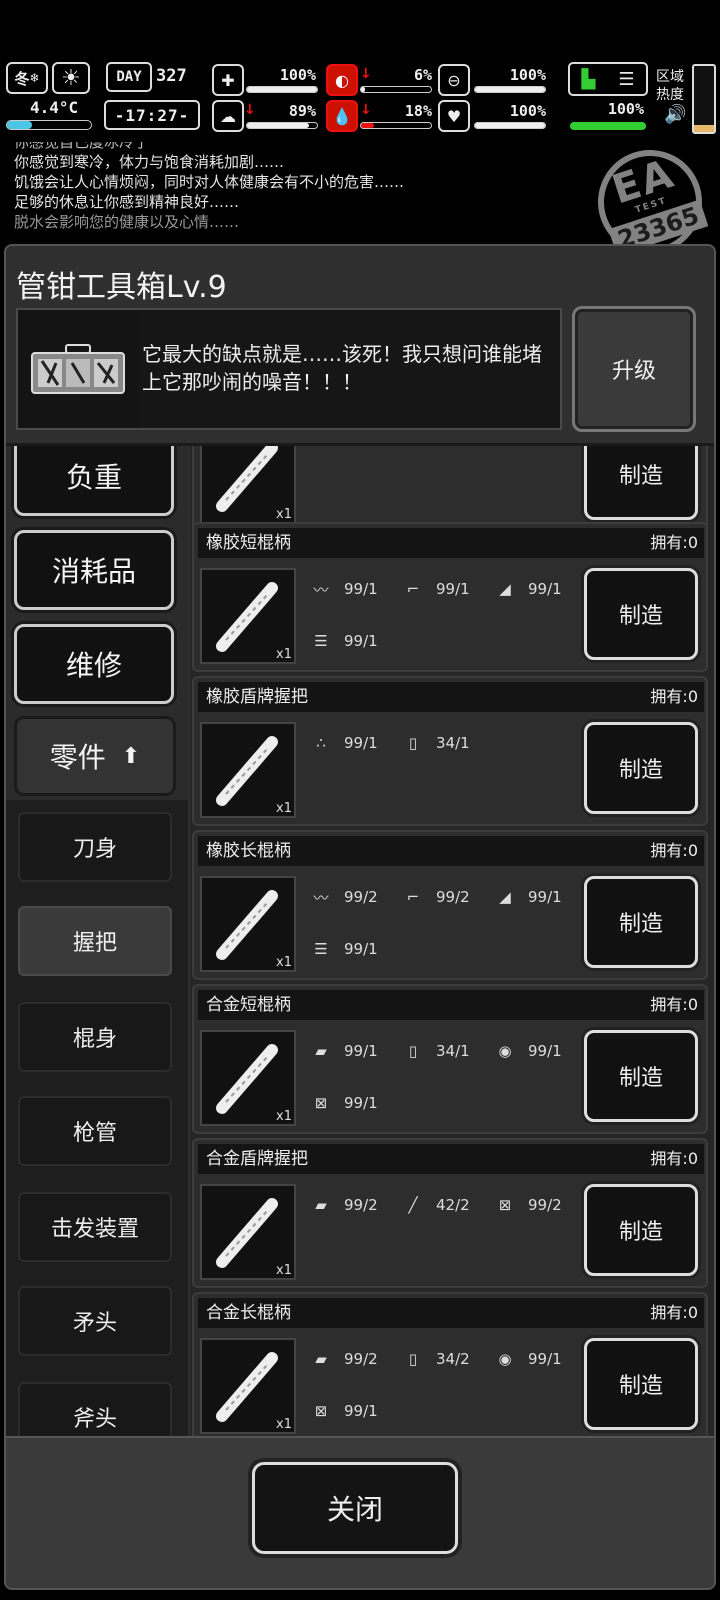 The width and height of the screenshot is (720, 1600). I want to click on brain-icon: ☁, so click(228, 116).